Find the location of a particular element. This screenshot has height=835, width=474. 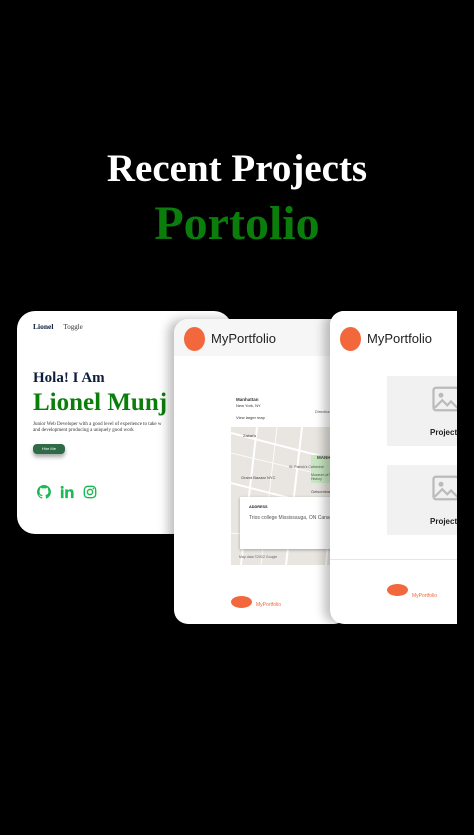

nav-toggle: Toggle is located at coordinates (72, 327).